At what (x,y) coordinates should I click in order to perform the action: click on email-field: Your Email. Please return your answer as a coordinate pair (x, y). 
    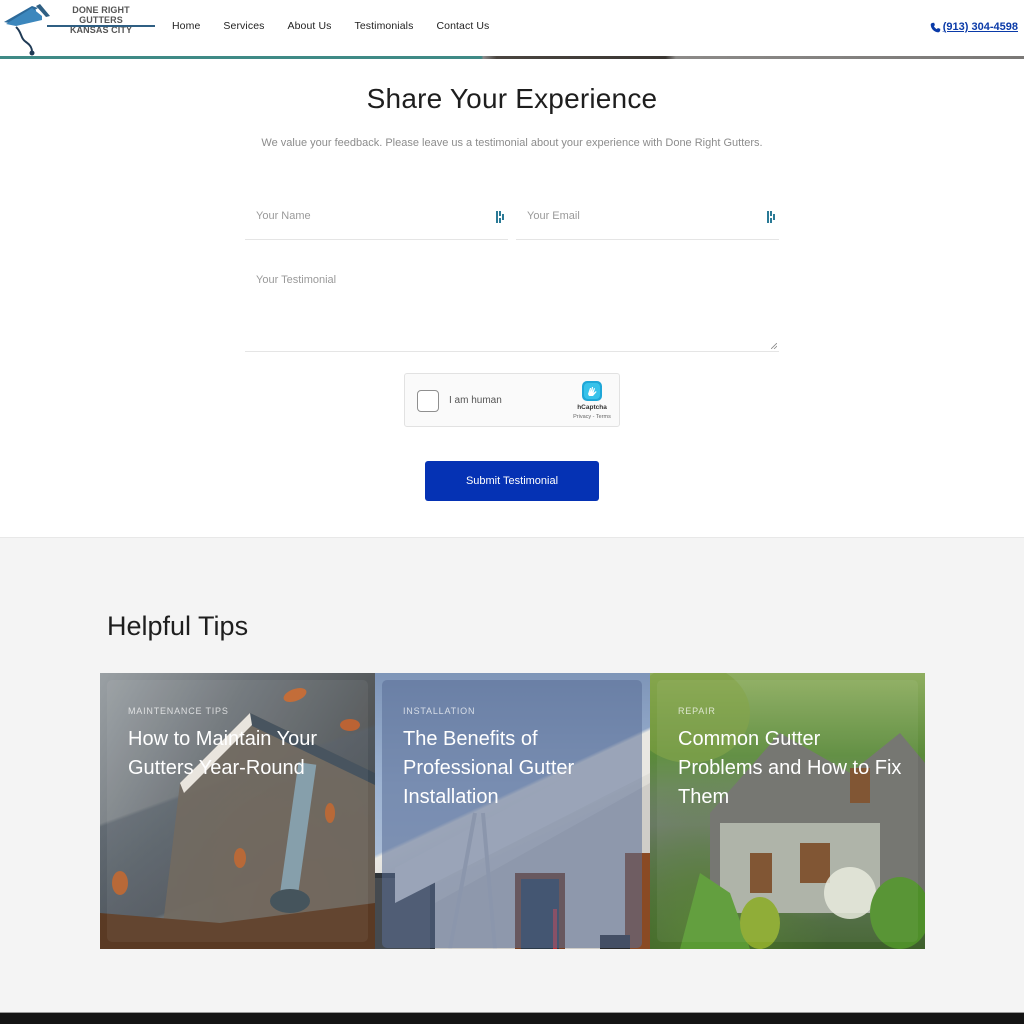
    Looking at the image, I should click on (647, 218).